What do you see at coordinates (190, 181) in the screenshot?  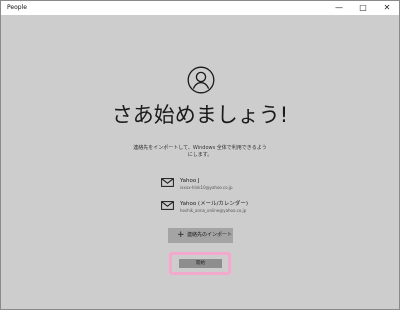 I see `account-name: Yahoo J` at bounding box center [190, 181].